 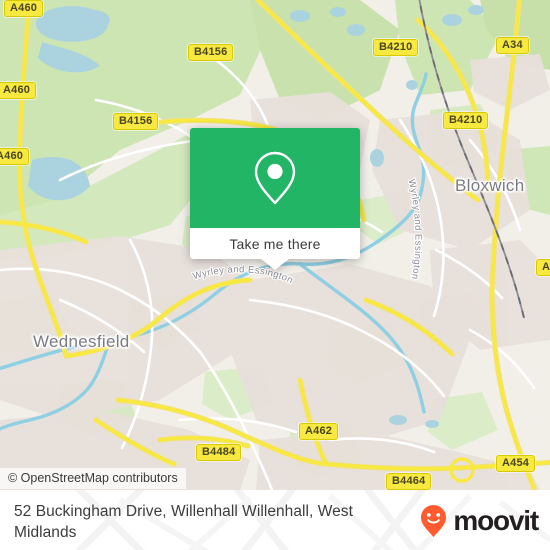 I want to click on moovit-wordmark: moovit, so click(x=496, y=520).